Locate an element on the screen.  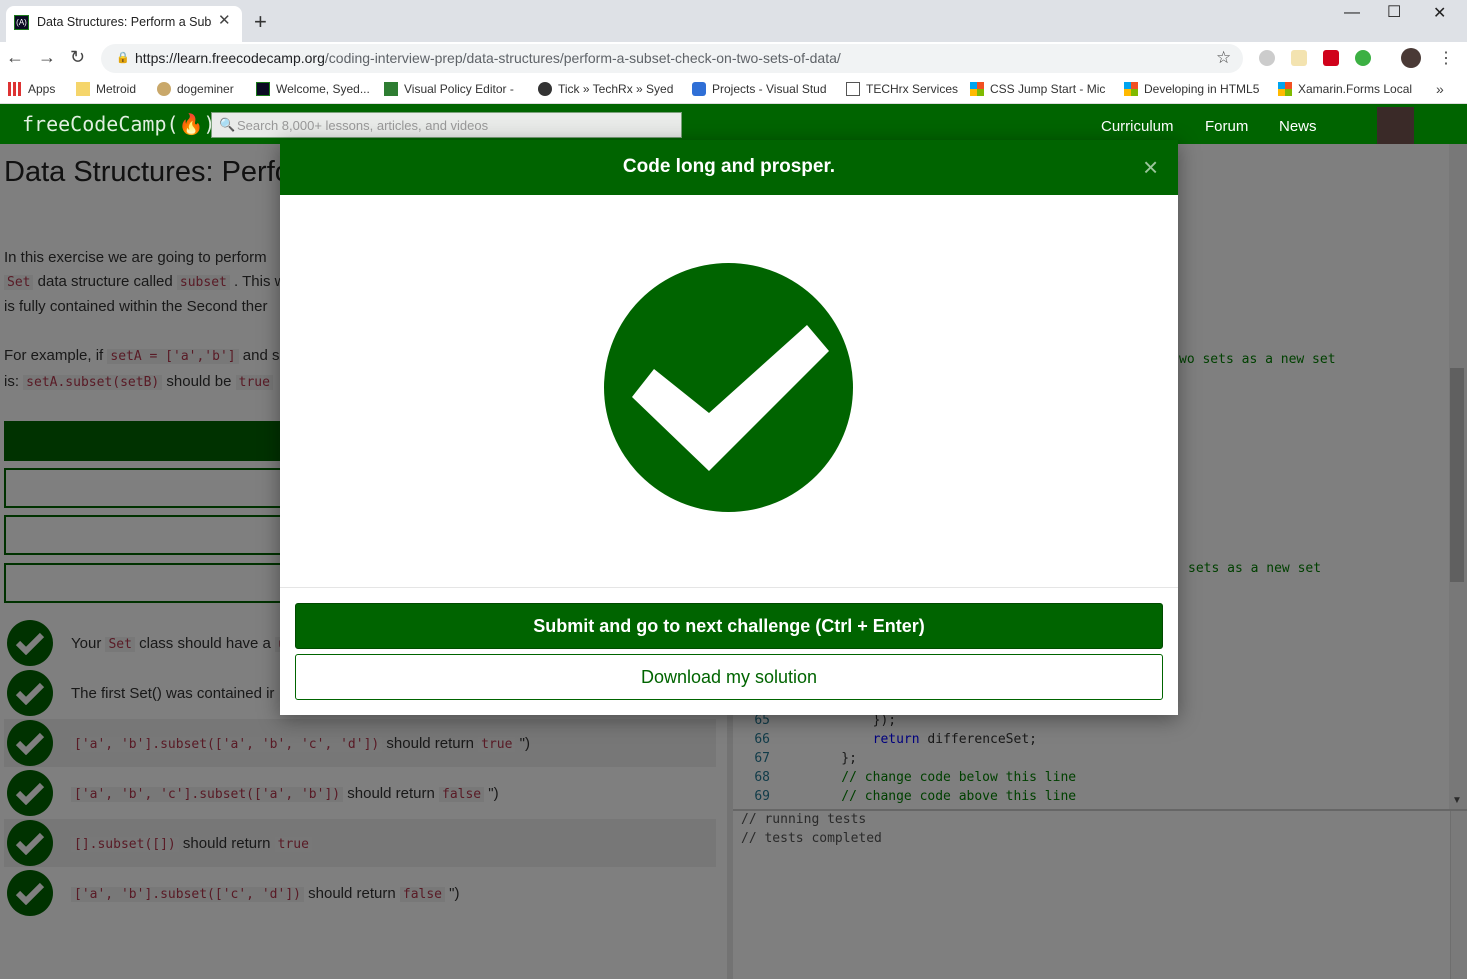
doge-icon is located at coordinates (164, 89).